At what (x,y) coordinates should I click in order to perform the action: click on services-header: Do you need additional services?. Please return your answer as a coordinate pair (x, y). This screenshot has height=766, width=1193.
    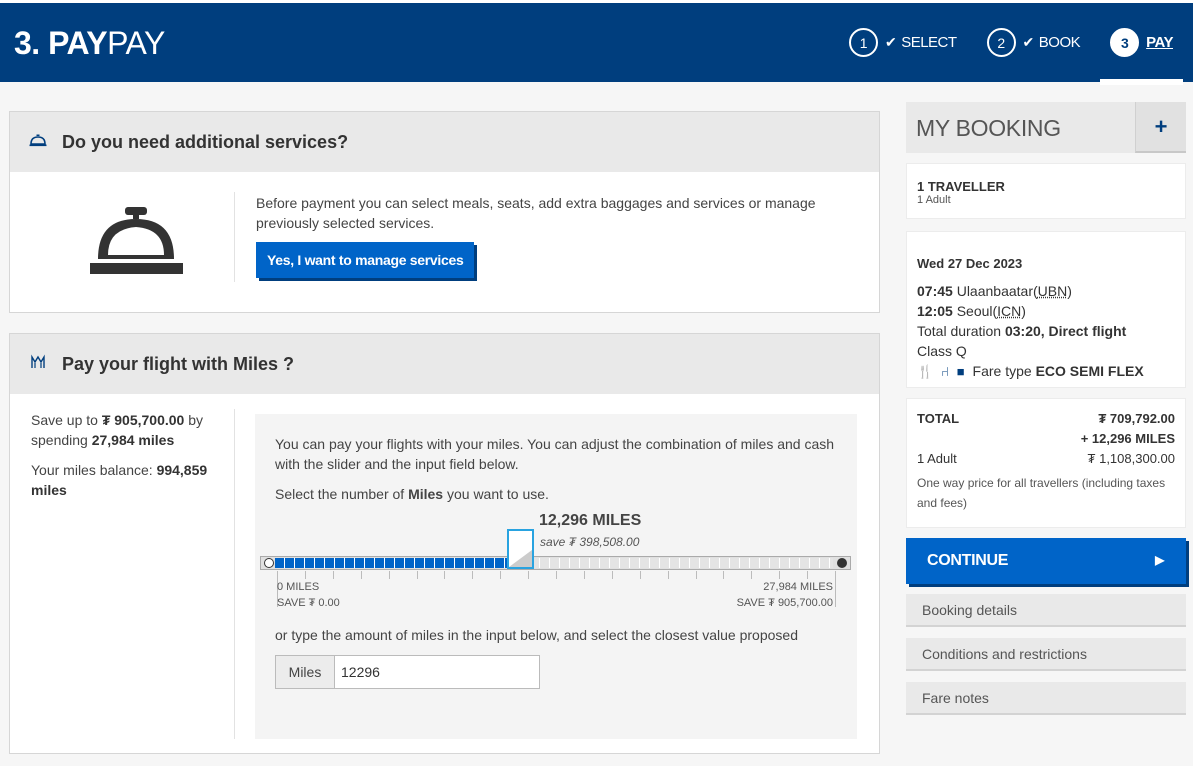
    Looking at the image, I should click on (444, 142).